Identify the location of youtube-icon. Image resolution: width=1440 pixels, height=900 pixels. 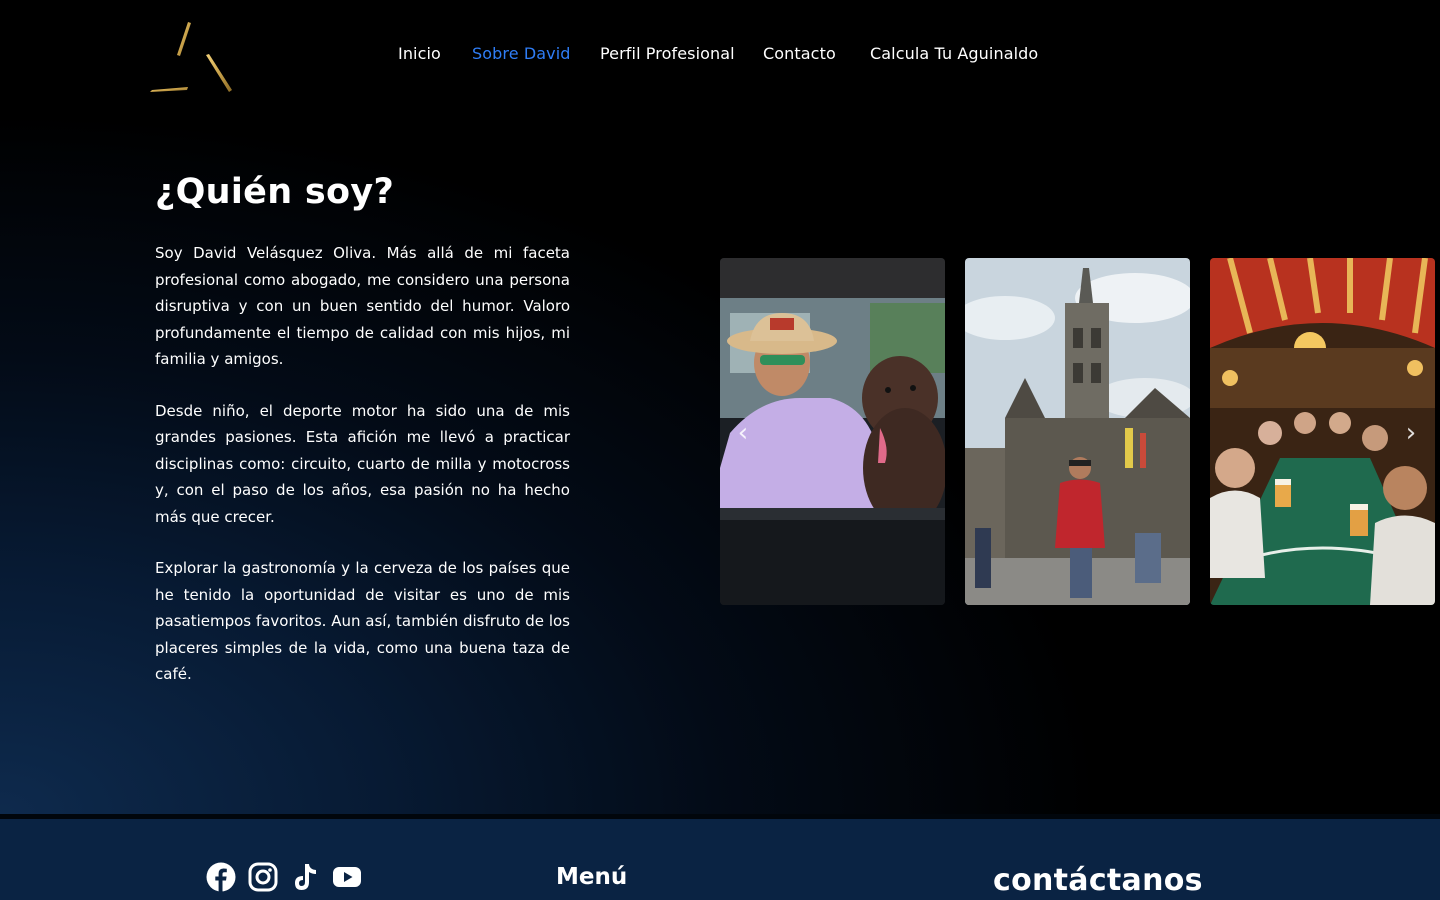
(347, 877).